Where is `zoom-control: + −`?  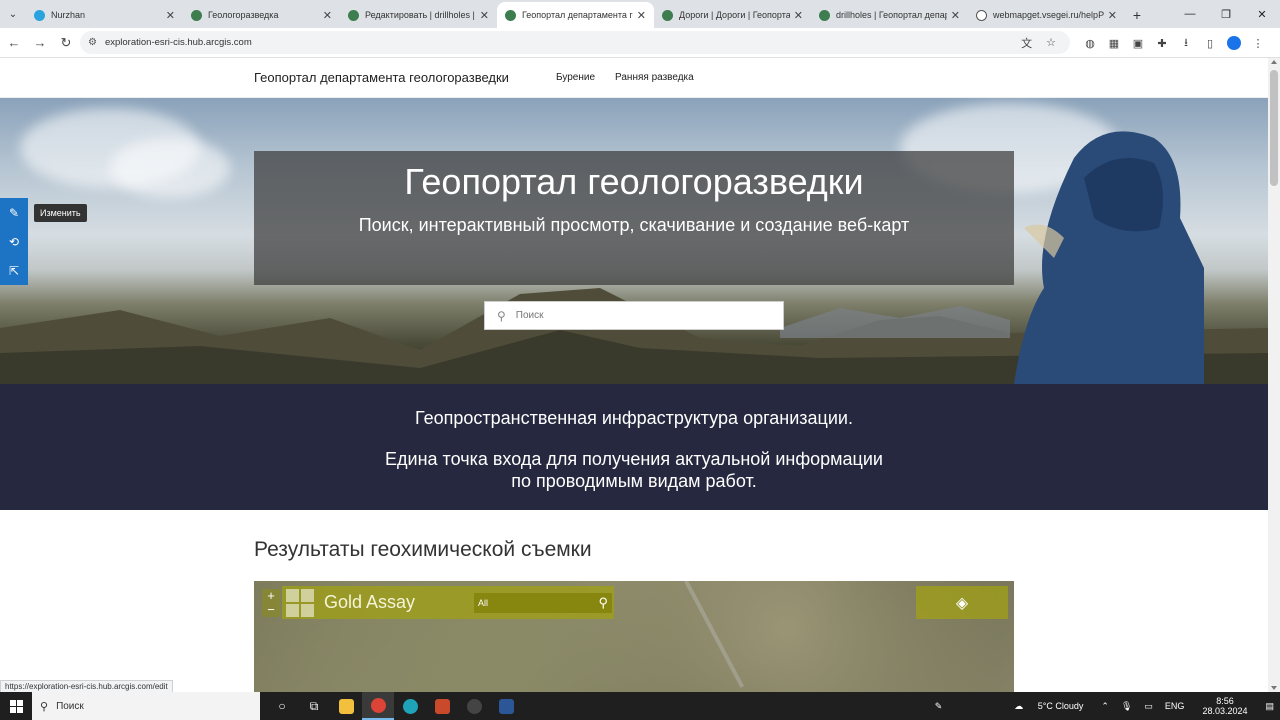 zoom-control: + − is located at coordinates (271, 603).